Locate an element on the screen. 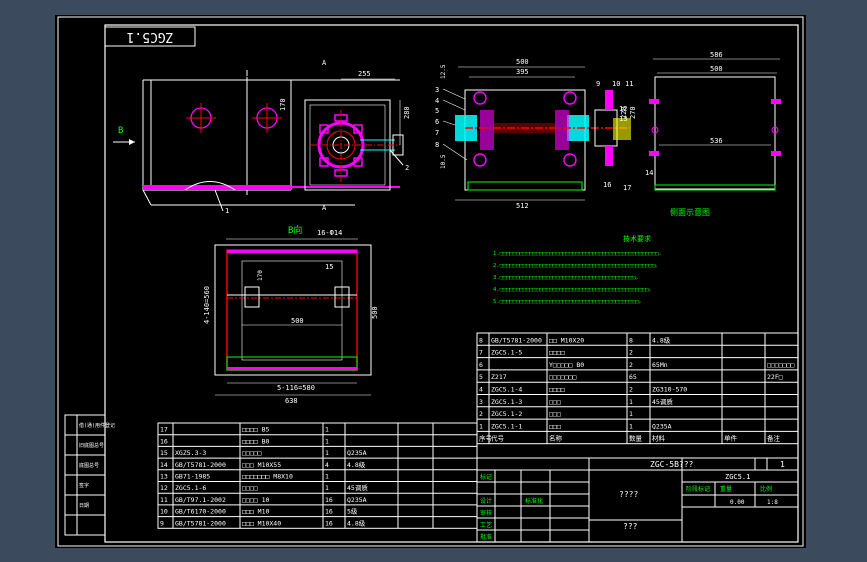  bom-cell: ZGC5.1-1 is located at coordinates (506, 426).